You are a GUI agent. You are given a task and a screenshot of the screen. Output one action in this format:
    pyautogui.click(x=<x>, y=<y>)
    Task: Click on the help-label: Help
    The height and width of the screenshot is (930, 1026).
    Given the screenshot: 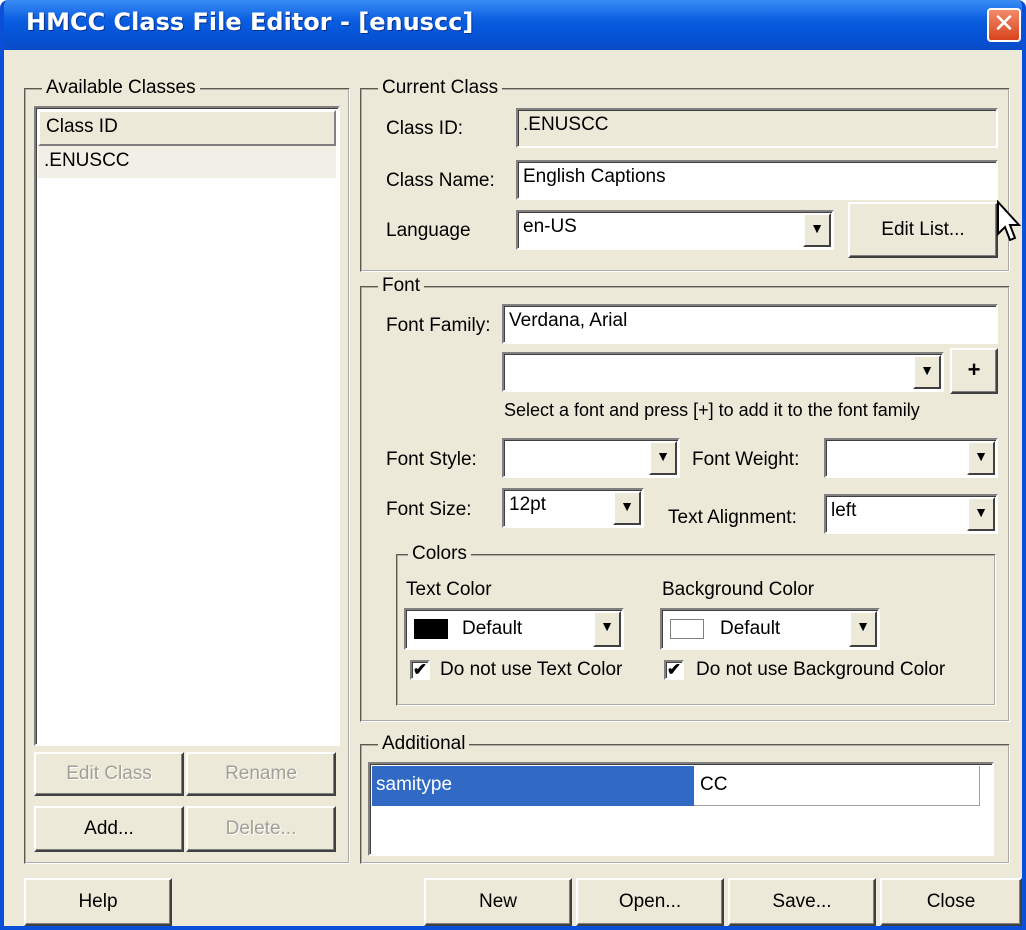 What is the action you would take?
    pyautogui.click(x=98, y=901)
    